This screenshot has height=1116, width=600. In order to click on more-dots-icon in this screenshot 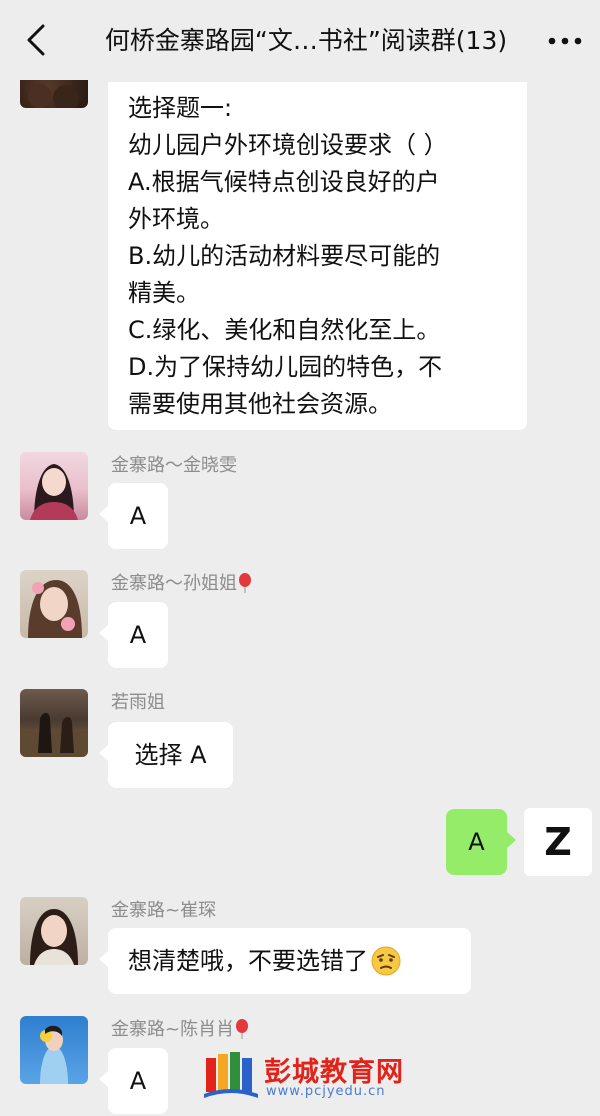, I will do `click(565, 41)`.